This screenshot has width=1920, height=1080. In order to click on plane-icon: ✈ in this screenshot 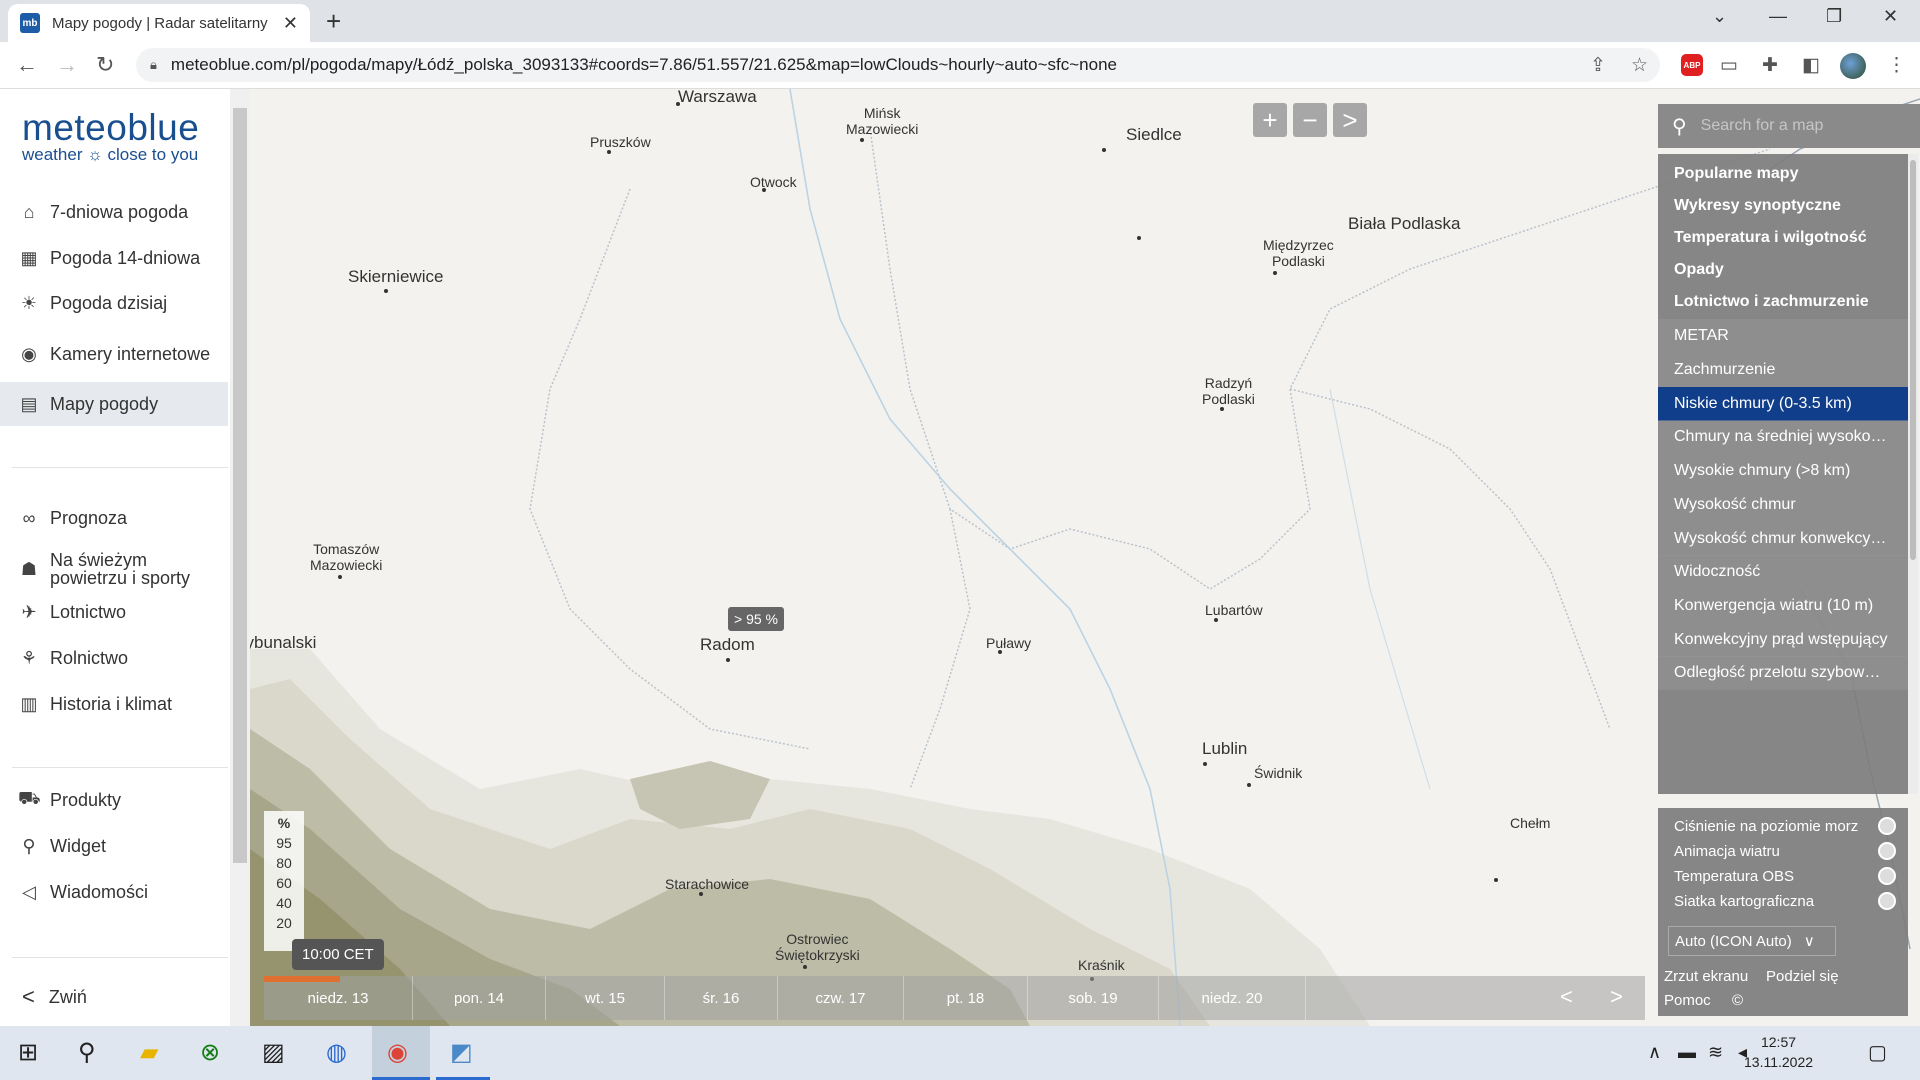, I will do `click(29, 611)`.